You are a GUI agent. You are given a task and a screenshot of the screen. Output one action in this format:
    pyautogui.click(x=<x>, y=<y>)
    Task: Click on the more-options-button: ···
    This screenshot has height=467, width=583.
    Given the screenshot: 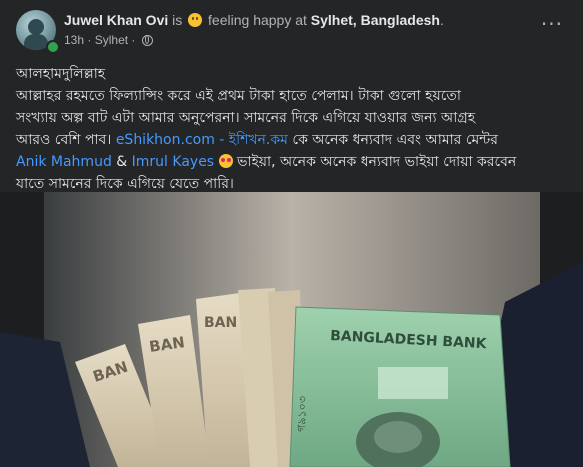 What is the action you would take?
    pyautogui.click(x=552, y=24)
    